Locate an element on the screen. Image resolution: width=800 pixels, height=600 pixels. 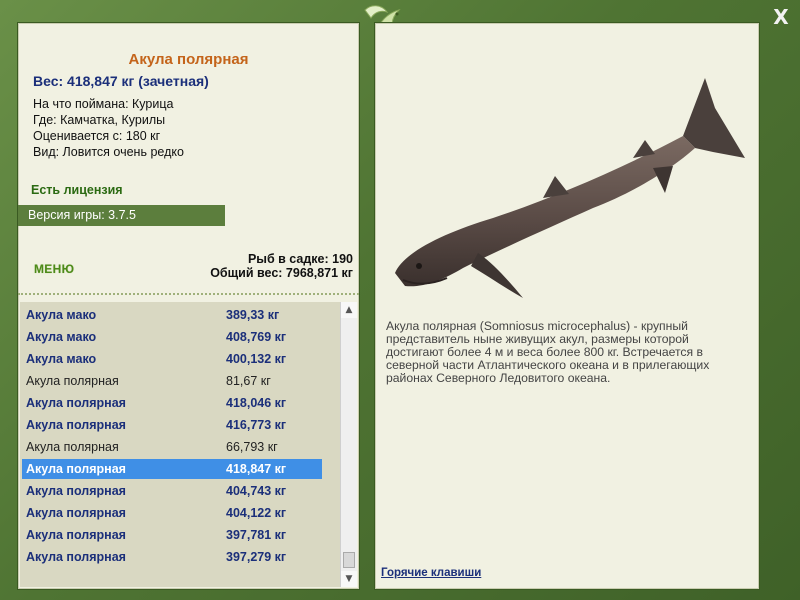
catch-weight: 418,847 кг is located at coordinates (256, 469).